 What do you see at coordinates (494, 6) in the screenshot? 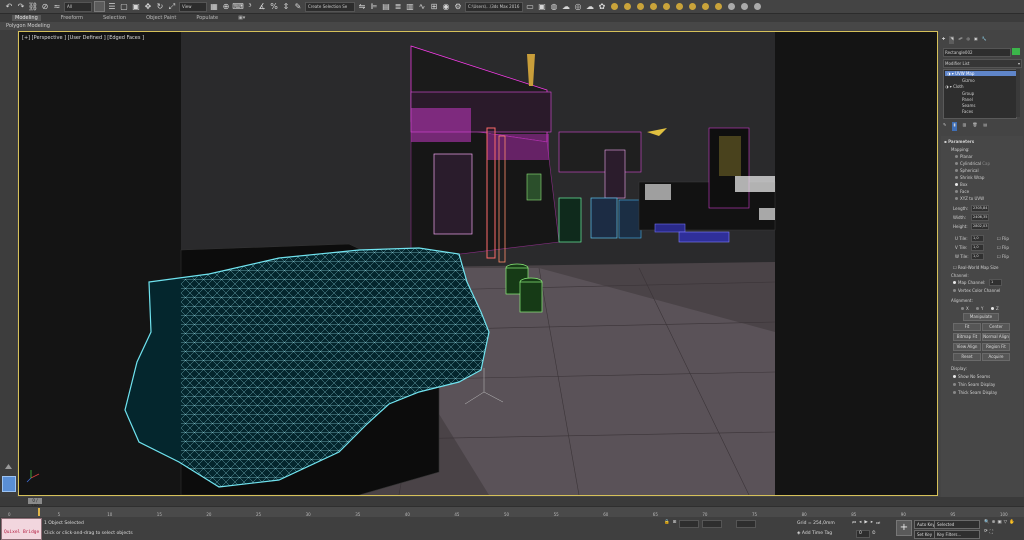
I see `project-path-dropdown: C:\Users\...\3ds Max 2016` at bounding box center [494, 6].